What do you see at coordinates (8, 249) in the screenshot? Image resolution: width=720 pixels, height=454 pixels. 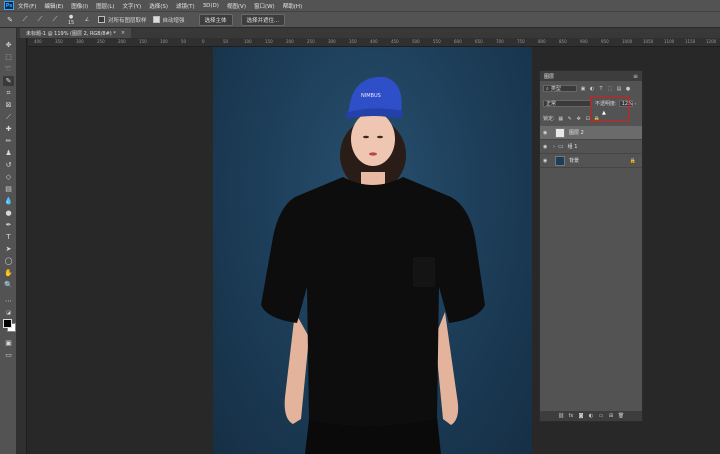 I see `path-select-icon: ➤` at bounding box center [8, 249].